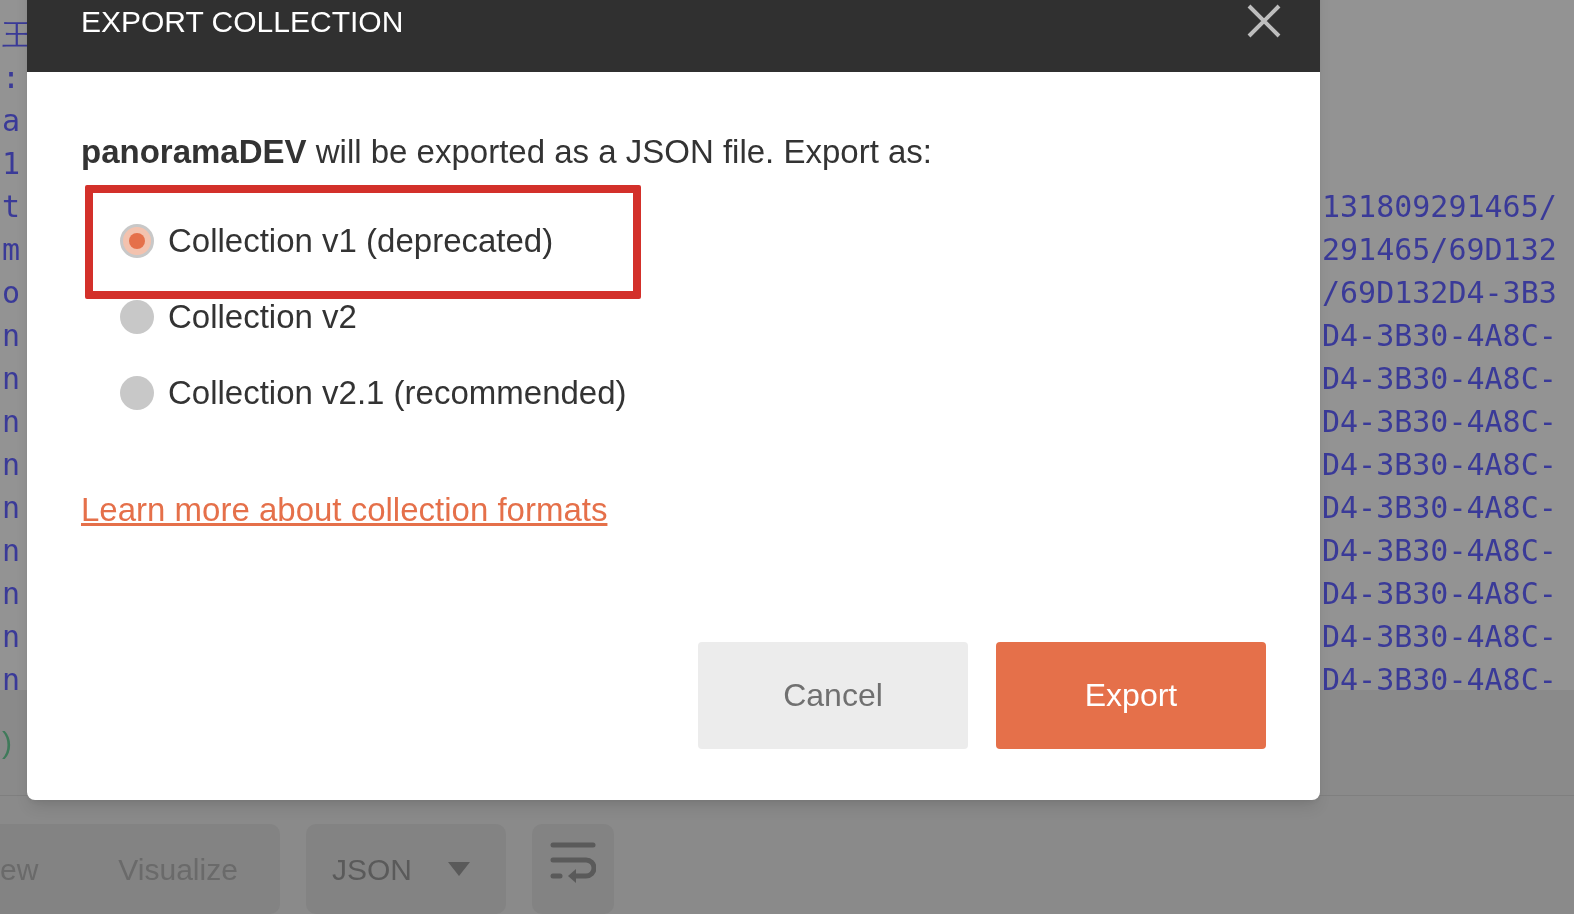  I want to click on radio-option: Collection v2.1 (recommended), so click(373, 393).